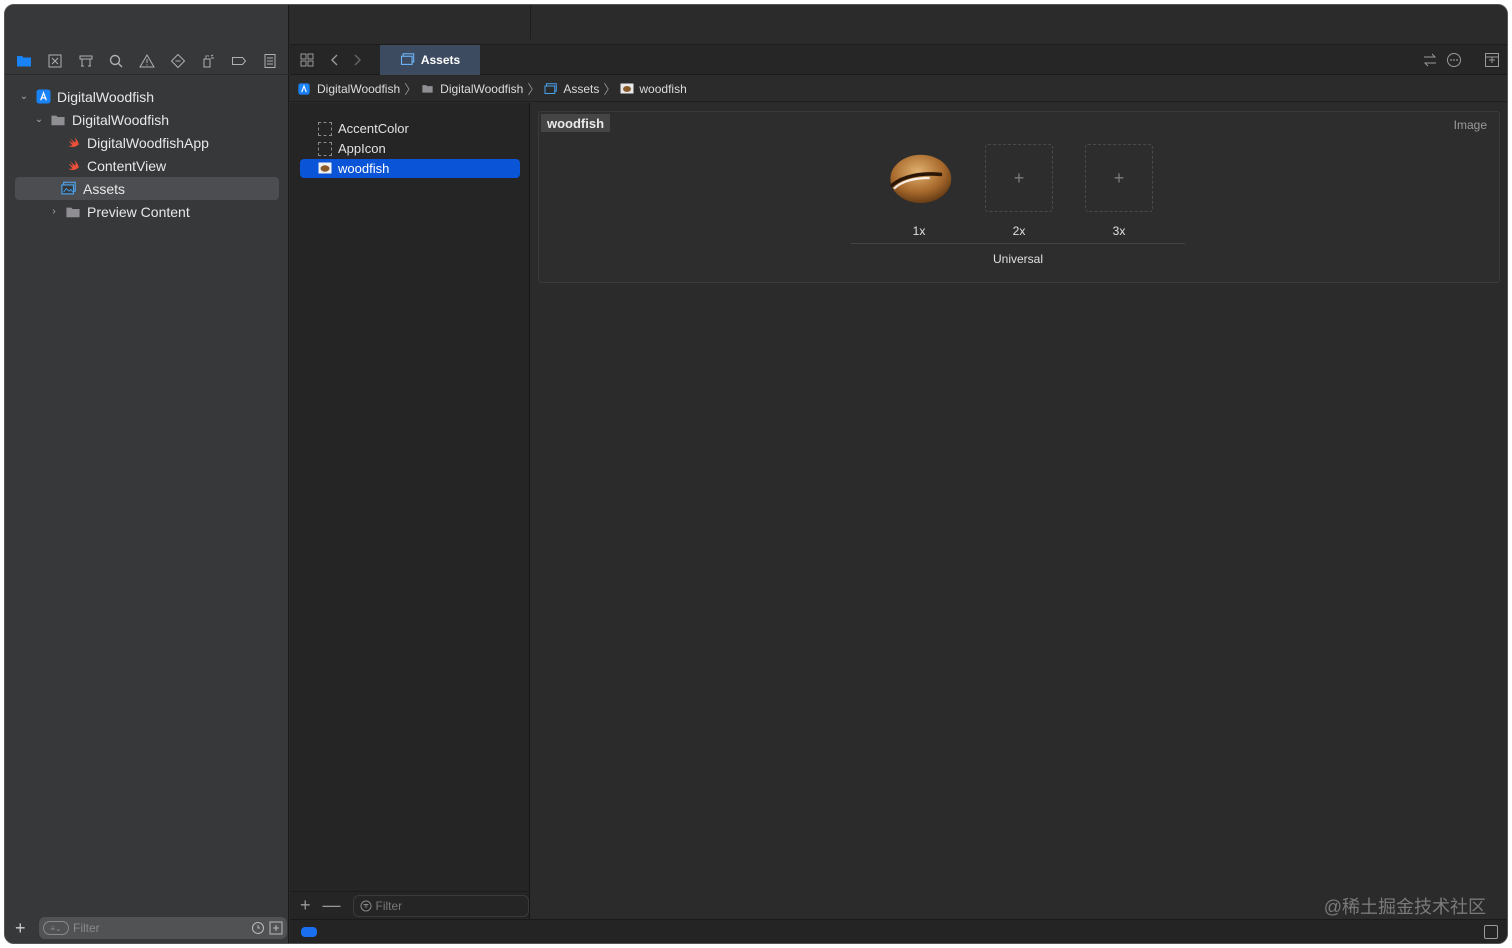  I want to click on tree-item-contentview-file: ContentView, so click(147, 165).